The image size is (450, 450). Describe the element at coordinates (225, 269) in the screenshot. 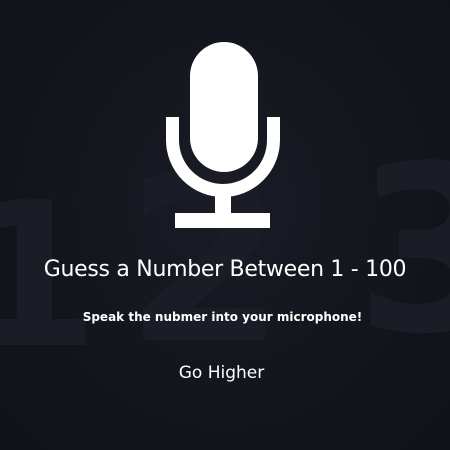

I see `page-title: Guess a Number Between 1 - 100` at that location.